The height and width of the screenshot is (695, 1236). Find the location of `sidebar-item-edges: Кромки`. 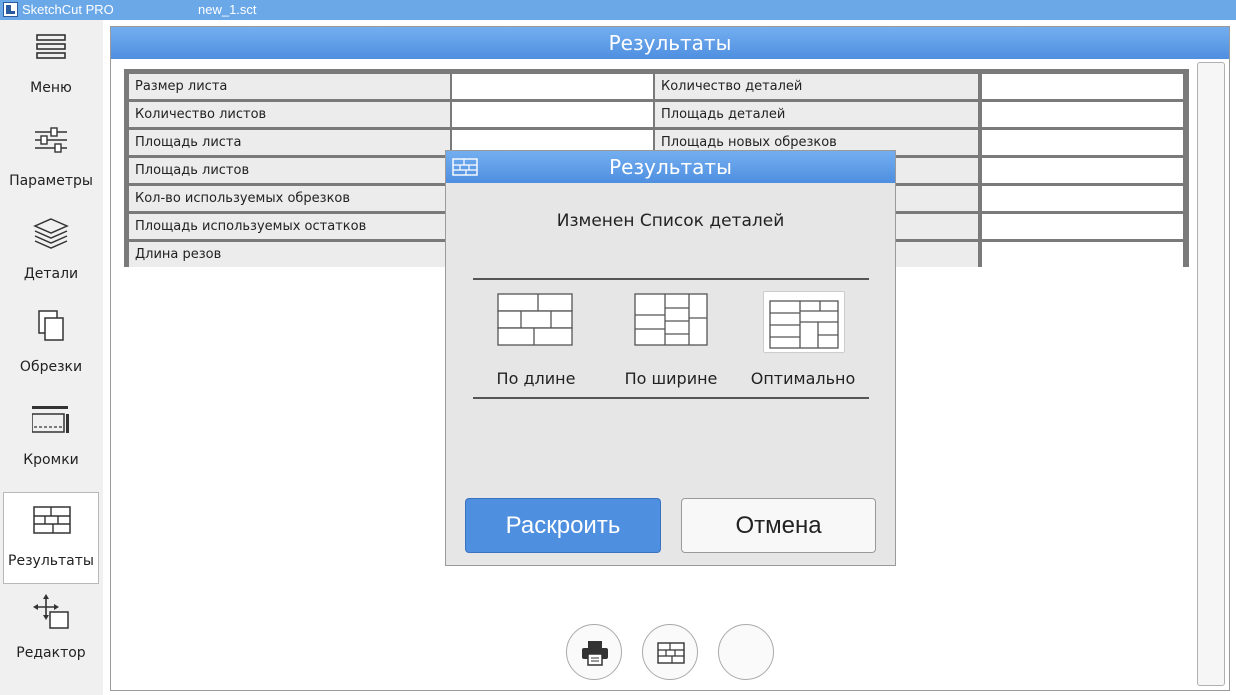

sidebar-item-edges: Кромки is located at coordinates (51, 438).